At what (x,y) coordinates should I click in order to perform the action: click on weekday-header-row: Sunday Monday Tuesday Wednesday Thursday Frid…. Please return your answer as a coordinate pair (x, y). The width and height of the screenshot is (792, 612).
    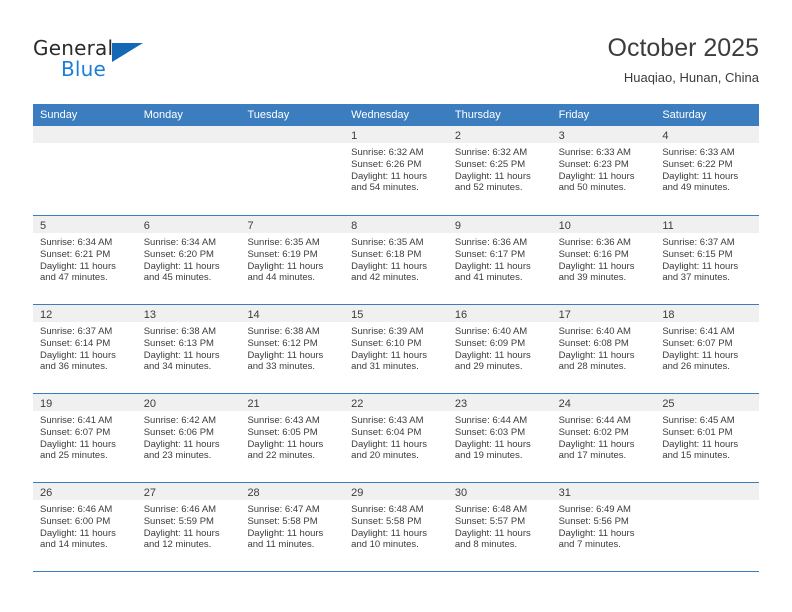
    Looking at the image, I should click on (396, 115).